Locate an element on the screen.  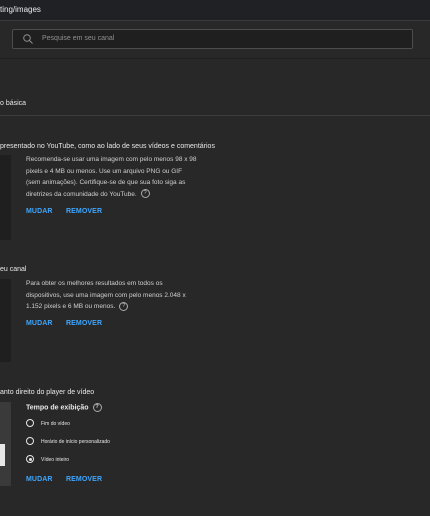
banner-change-button: MUDAR is located at coordinates (39, 323).